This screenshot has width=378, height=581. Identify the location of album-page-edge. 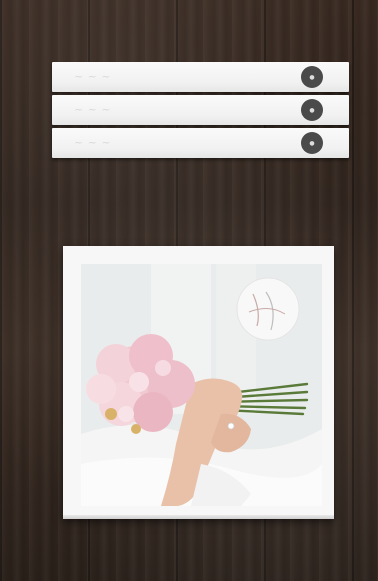
(198, 517).